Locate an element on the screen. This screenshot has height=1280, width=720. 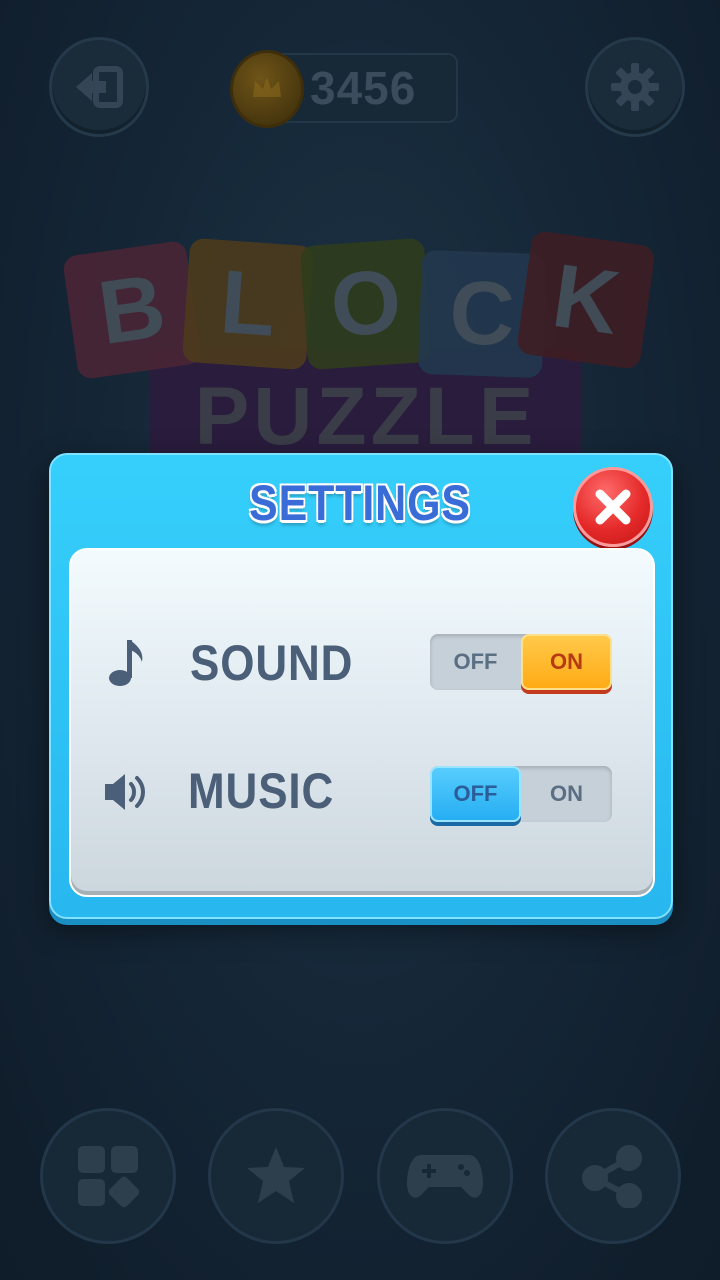
logo-subtitle: PUZZLE is located at coordinates (366, 416).